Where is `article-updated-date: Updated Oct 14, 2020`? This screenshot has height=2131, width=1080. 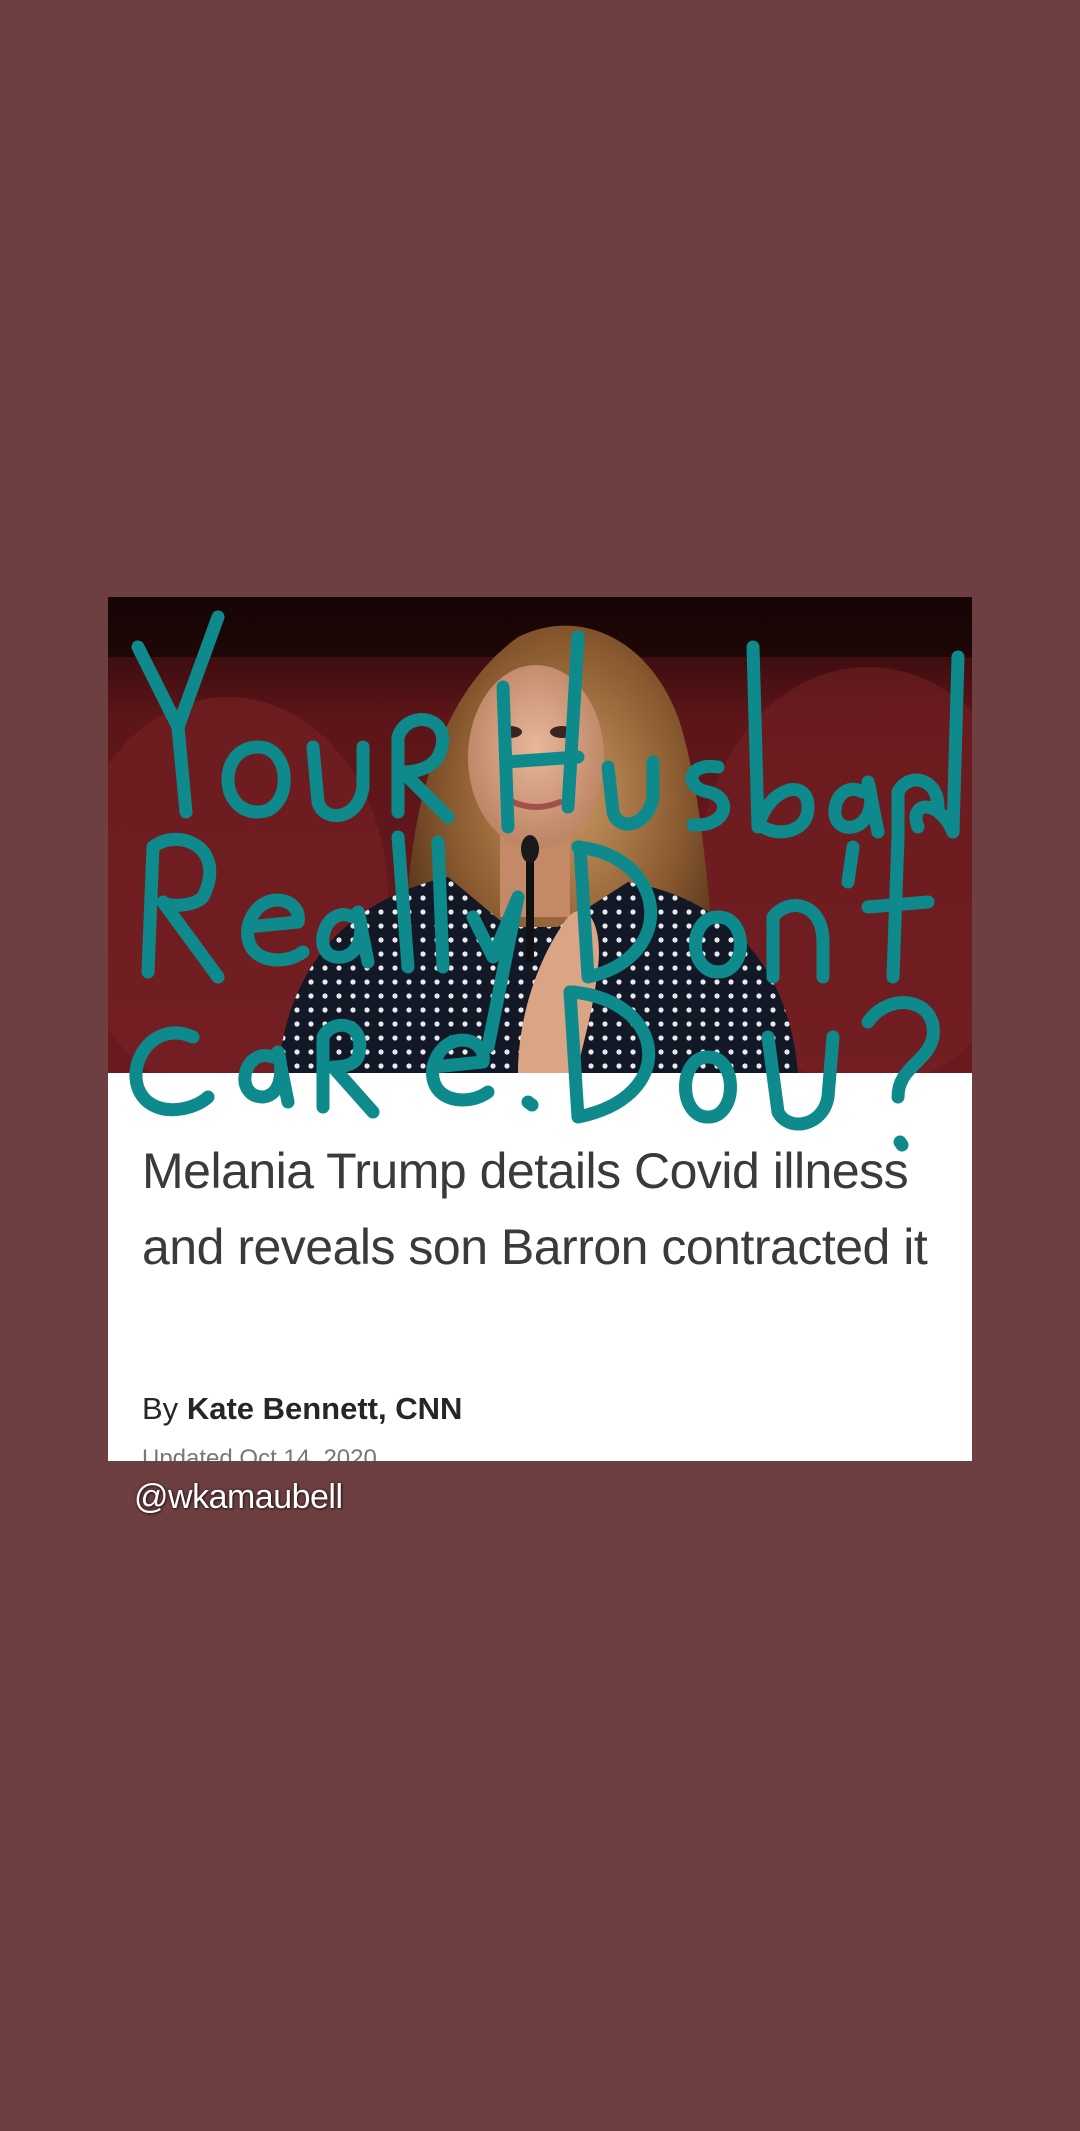 article-updated-date: Updated Oct 14, 2020 is located at coordinates (259, 1453).